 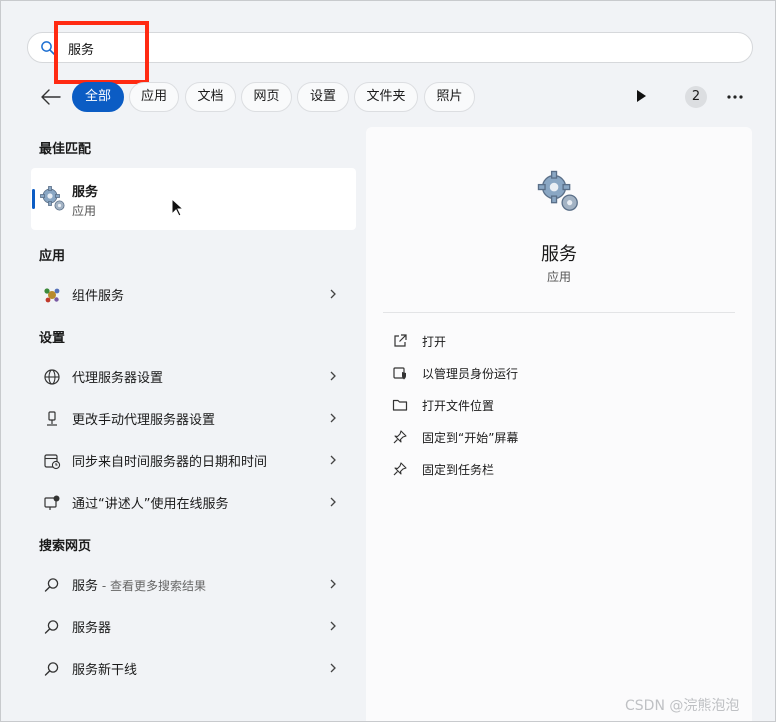 I want to click on calendar-clock-icon, so click(x=52, y=462).